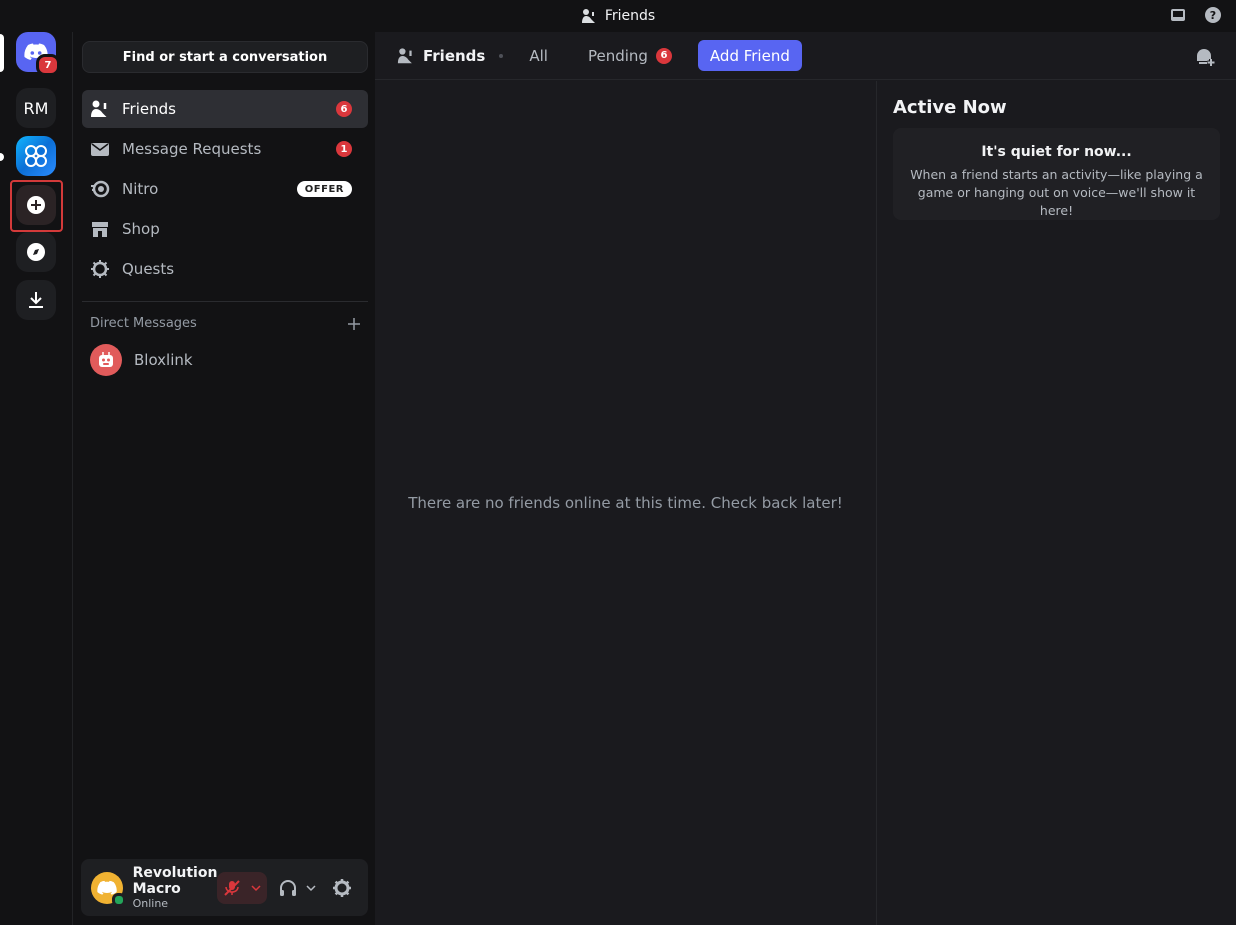 The height and width of the screenshot is (925, 1236). Describe the element at coordinates (225, 189) in the screenshot. I see `sidebar-item-nitro: Nitro OFFER` at that location.